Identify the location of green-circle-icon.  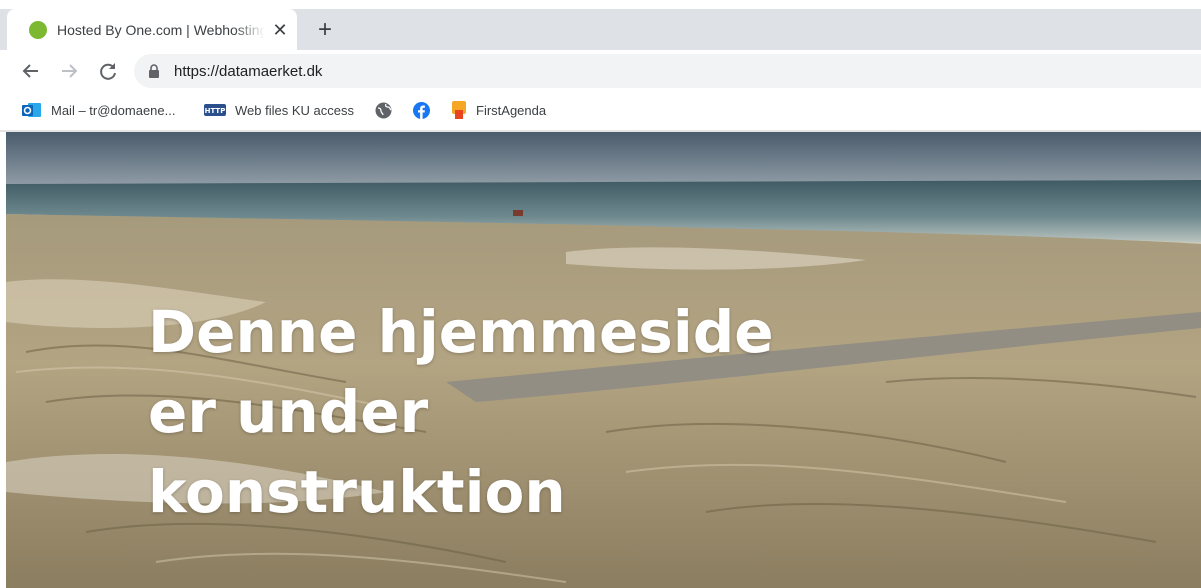
(38, 30).